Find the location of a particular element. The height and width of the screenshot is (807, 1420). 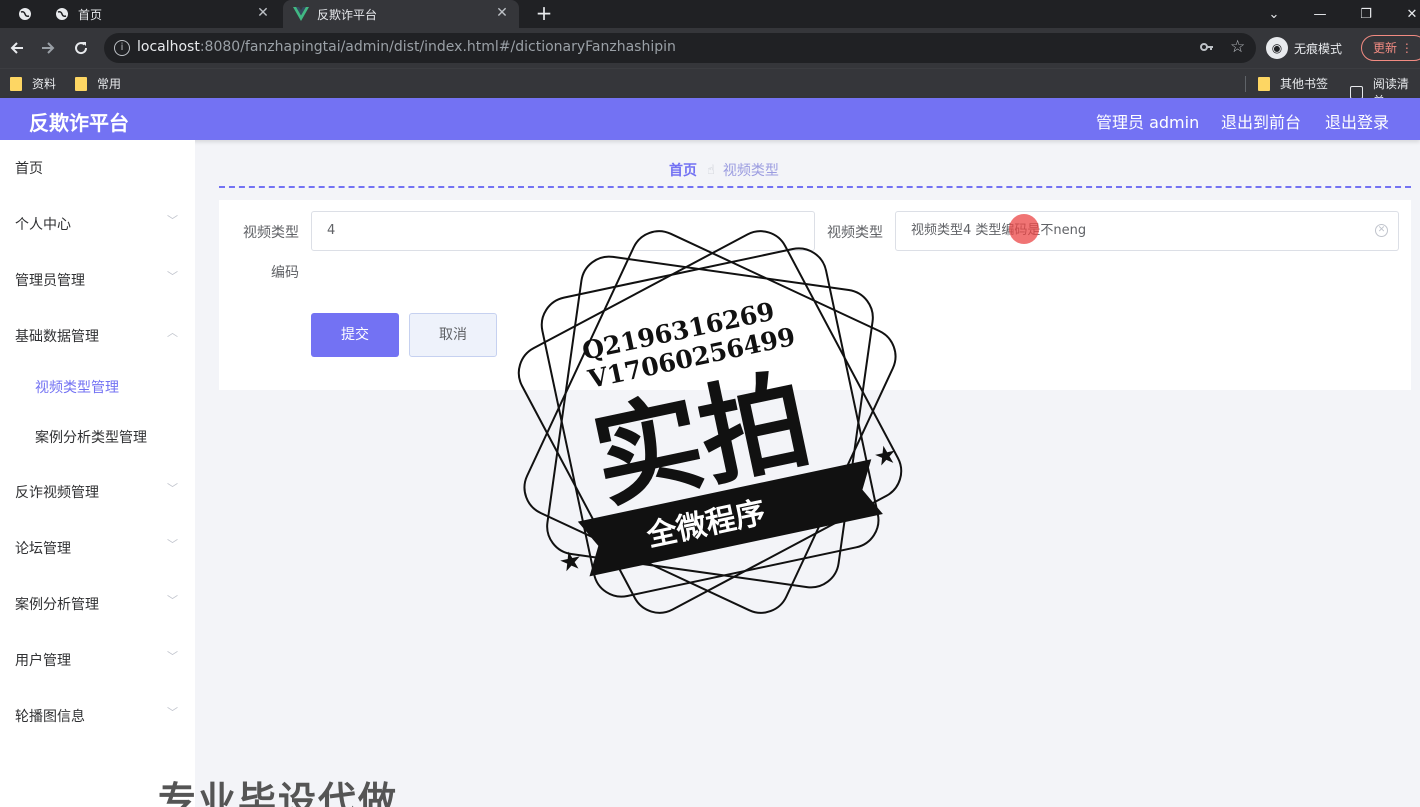

tab-label: 首页 is located at coordinates (90, 14).